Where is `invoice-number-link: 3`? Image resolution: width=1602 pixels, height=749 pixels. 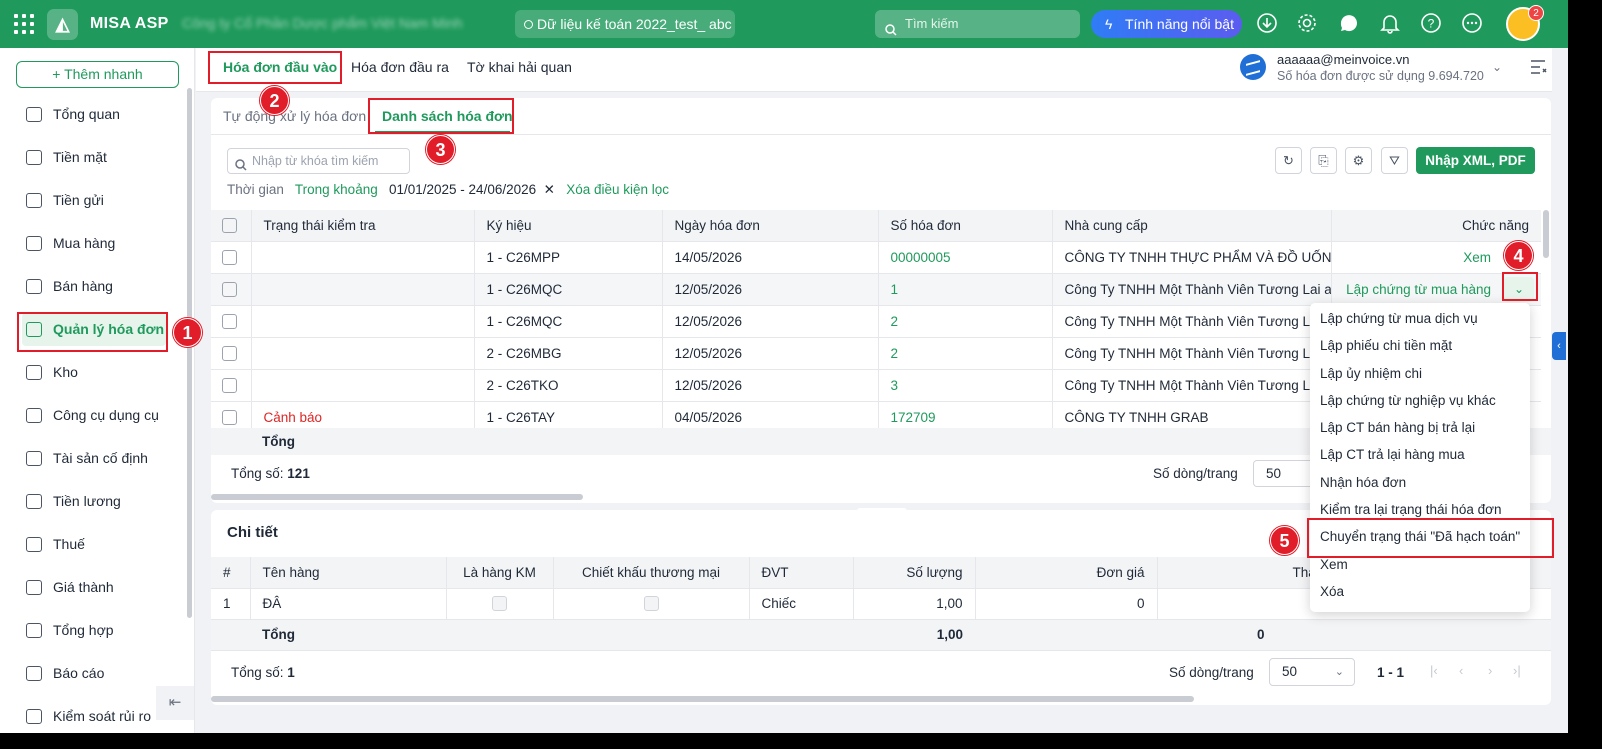
invoice-number-link: 3 is located at coordinates (965, 385).